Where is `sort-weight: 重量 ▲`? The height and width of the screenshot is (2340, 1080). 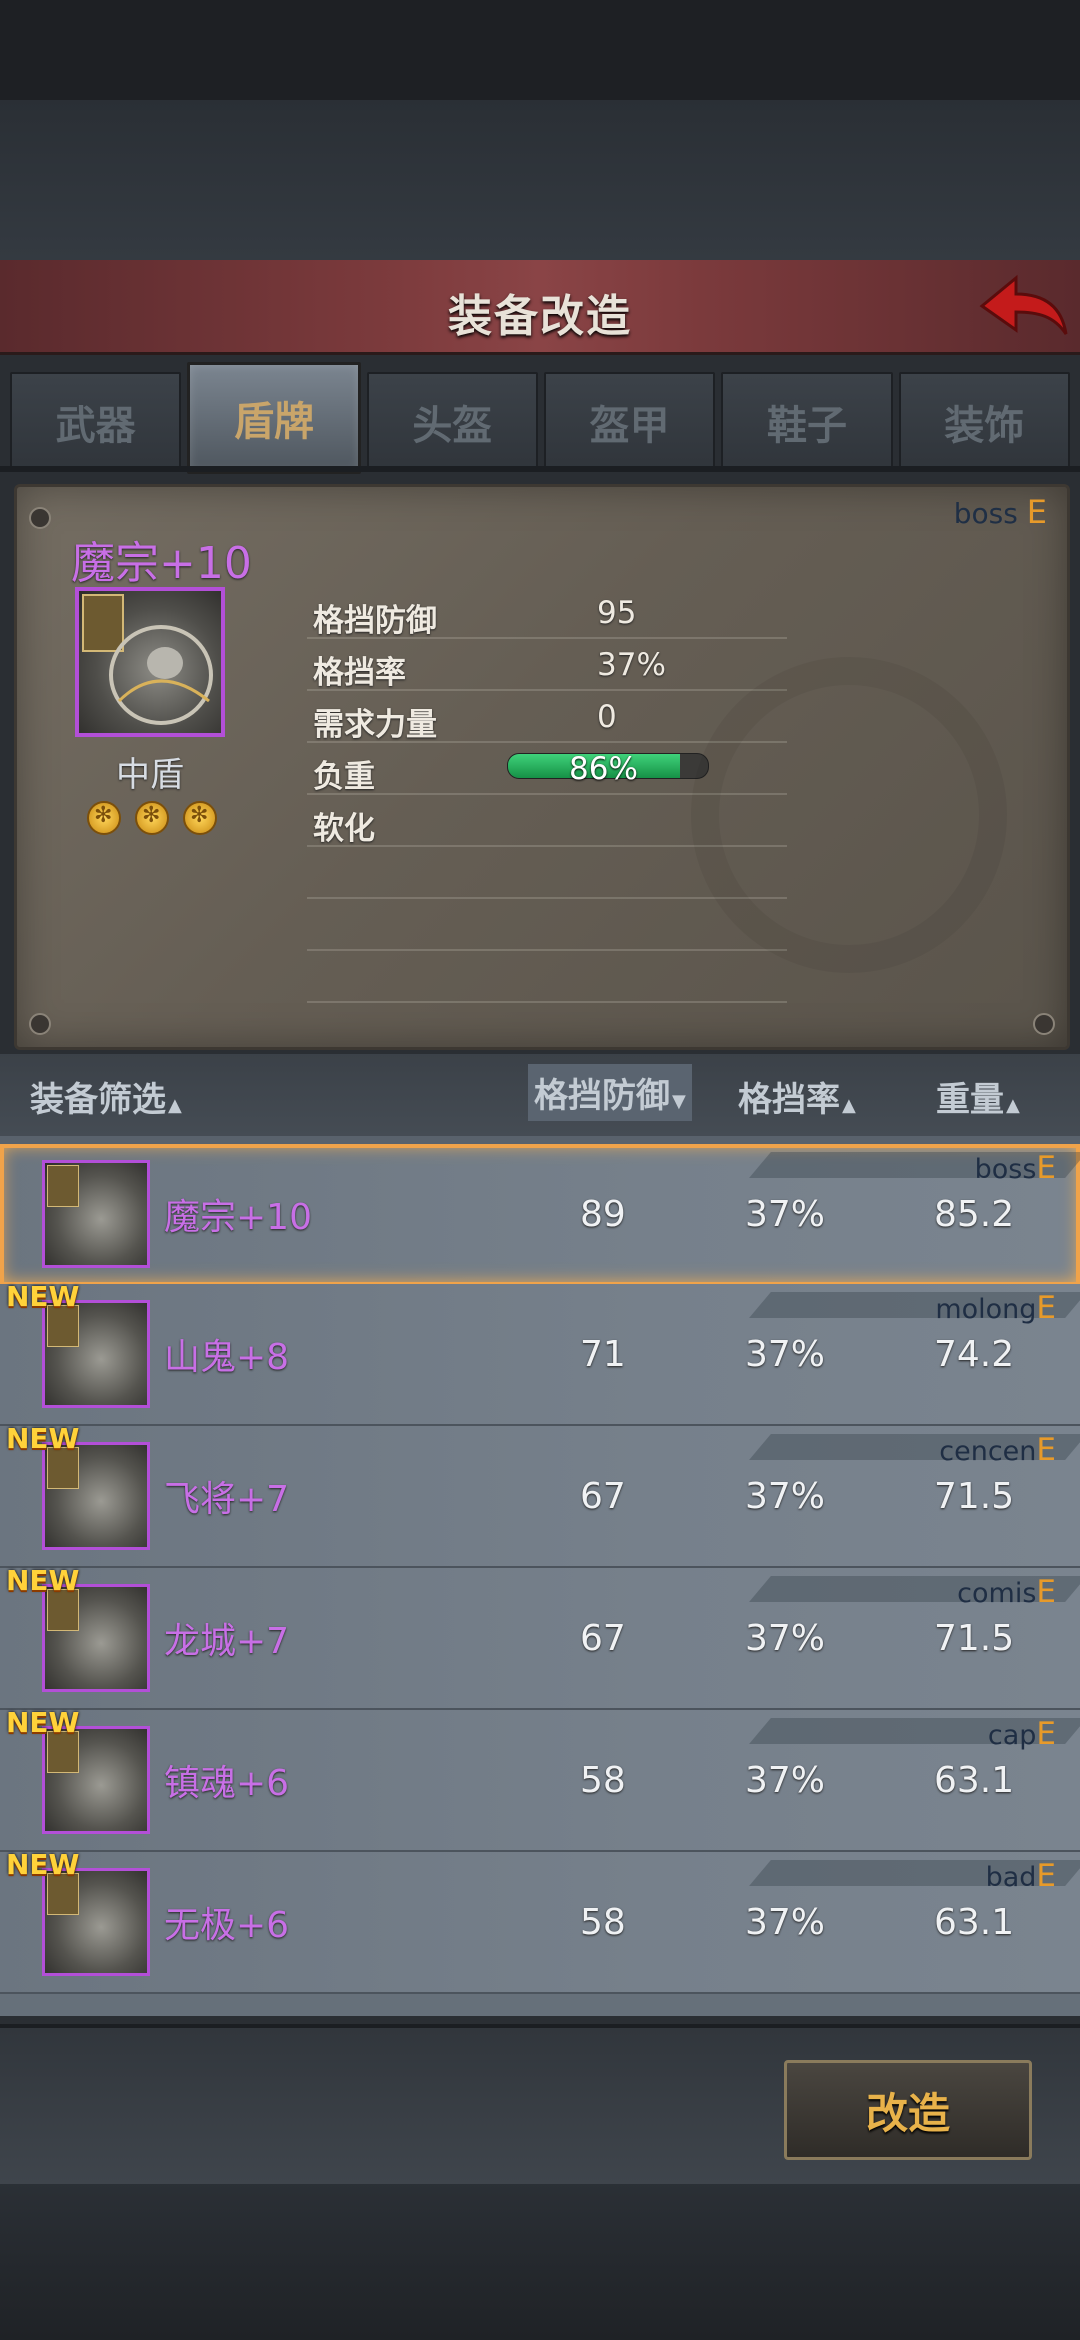 sort-weight: 重量 ▲ is located at coordinates (978, 1096).